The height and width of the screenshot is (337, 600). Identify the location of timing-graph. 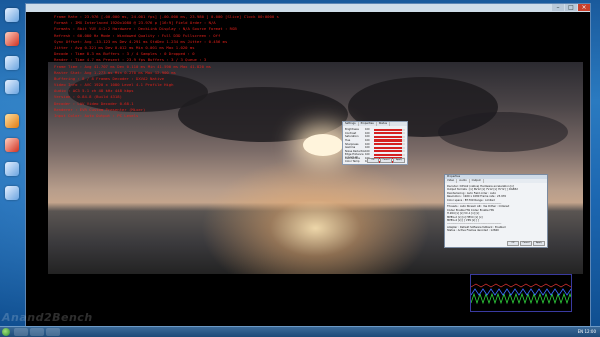
(521, 293).